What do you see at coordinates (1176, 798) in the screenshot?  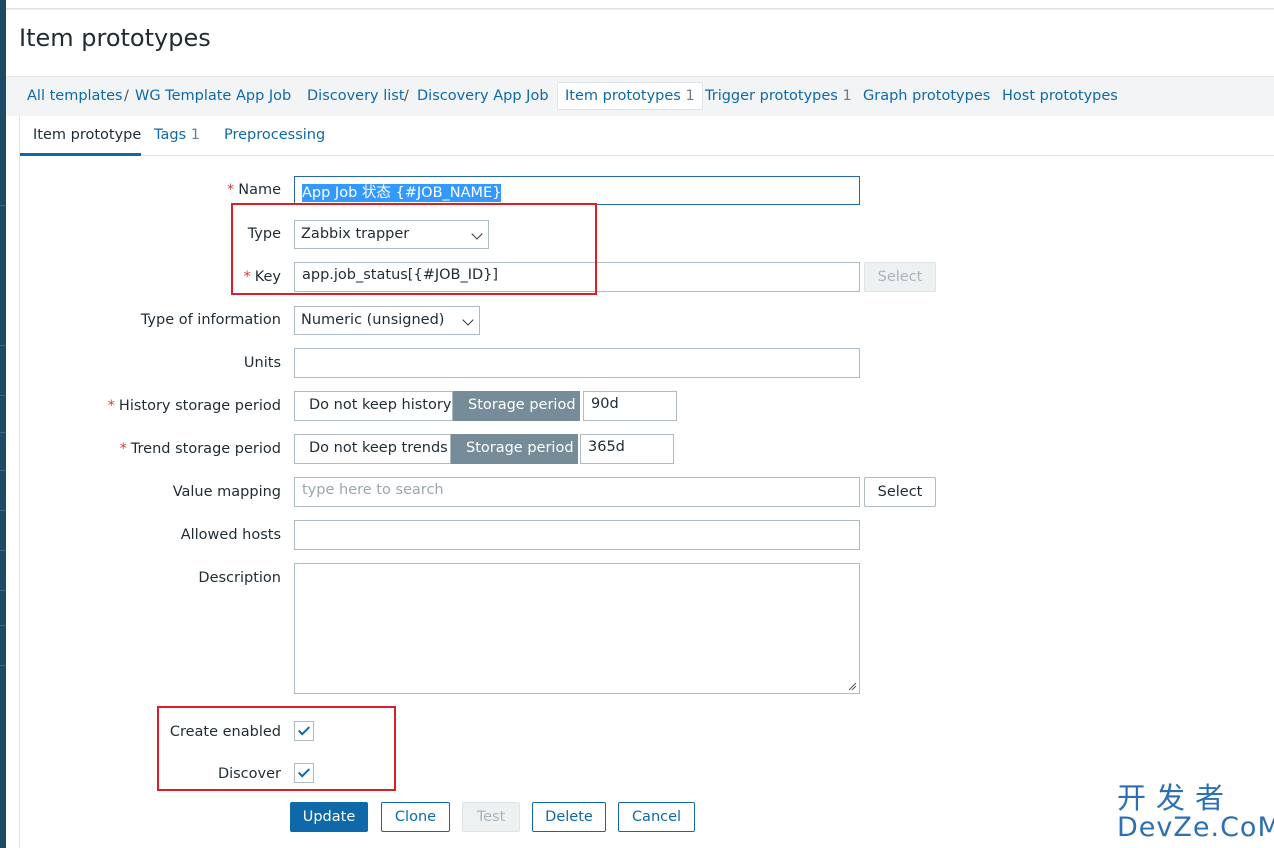 I see `watermark-top: 开发者` at bounding box center [1176, 798].